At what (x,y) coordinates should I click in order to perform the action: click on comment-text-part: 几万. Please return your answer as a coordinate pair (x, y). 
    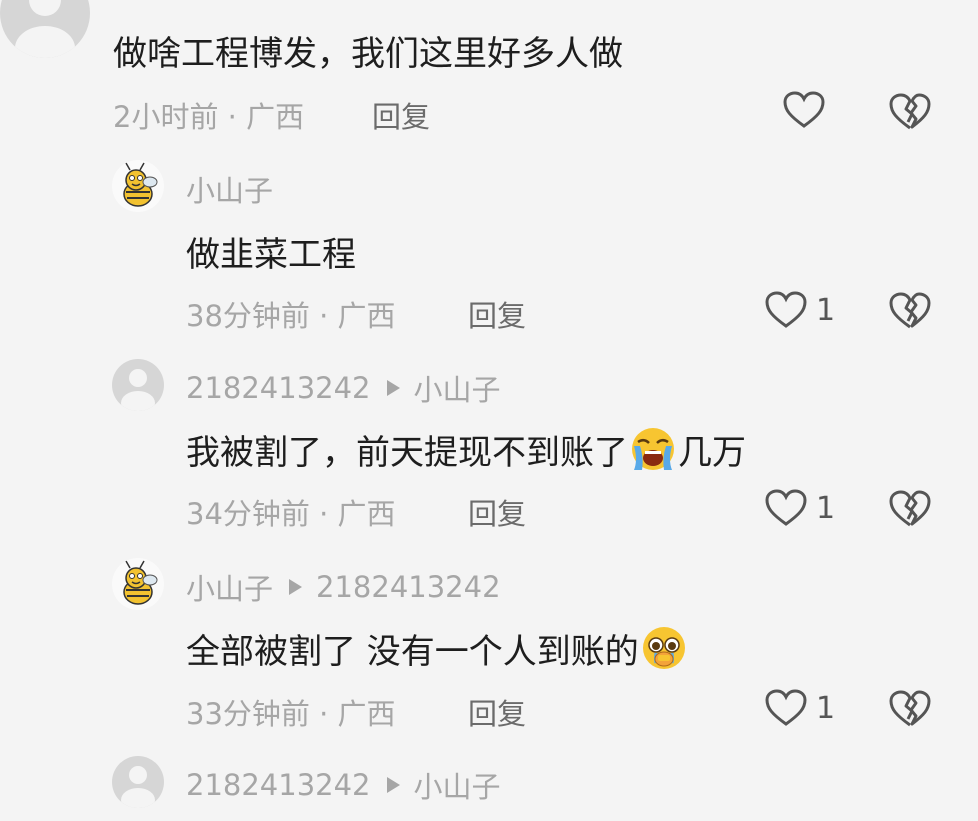
    Looking at the image, I should click on (712, 453).